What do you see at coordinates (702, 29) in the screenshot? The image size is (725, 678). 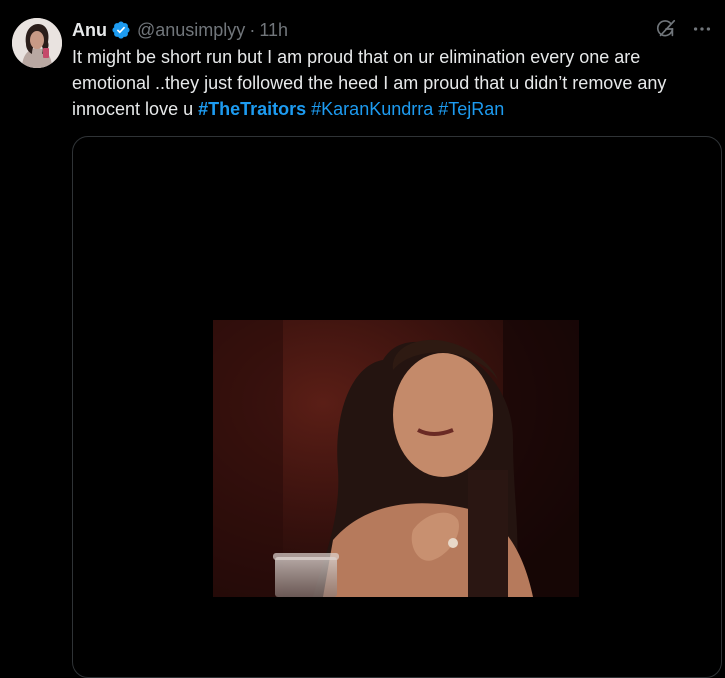 I see `more-options-icon` at bounding box center [702, 29].